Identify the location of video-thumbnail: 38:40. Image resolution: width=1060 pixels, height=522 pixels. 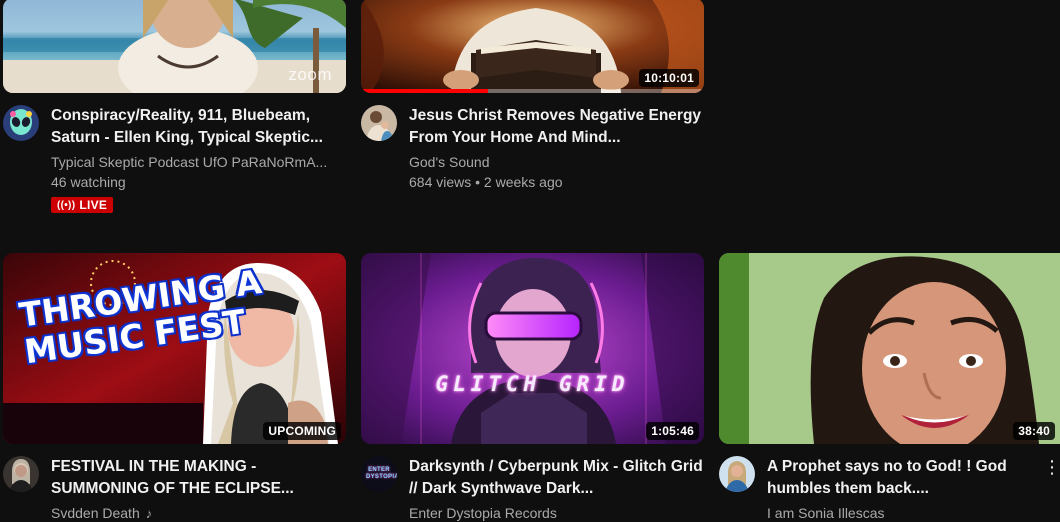
(889, 348).